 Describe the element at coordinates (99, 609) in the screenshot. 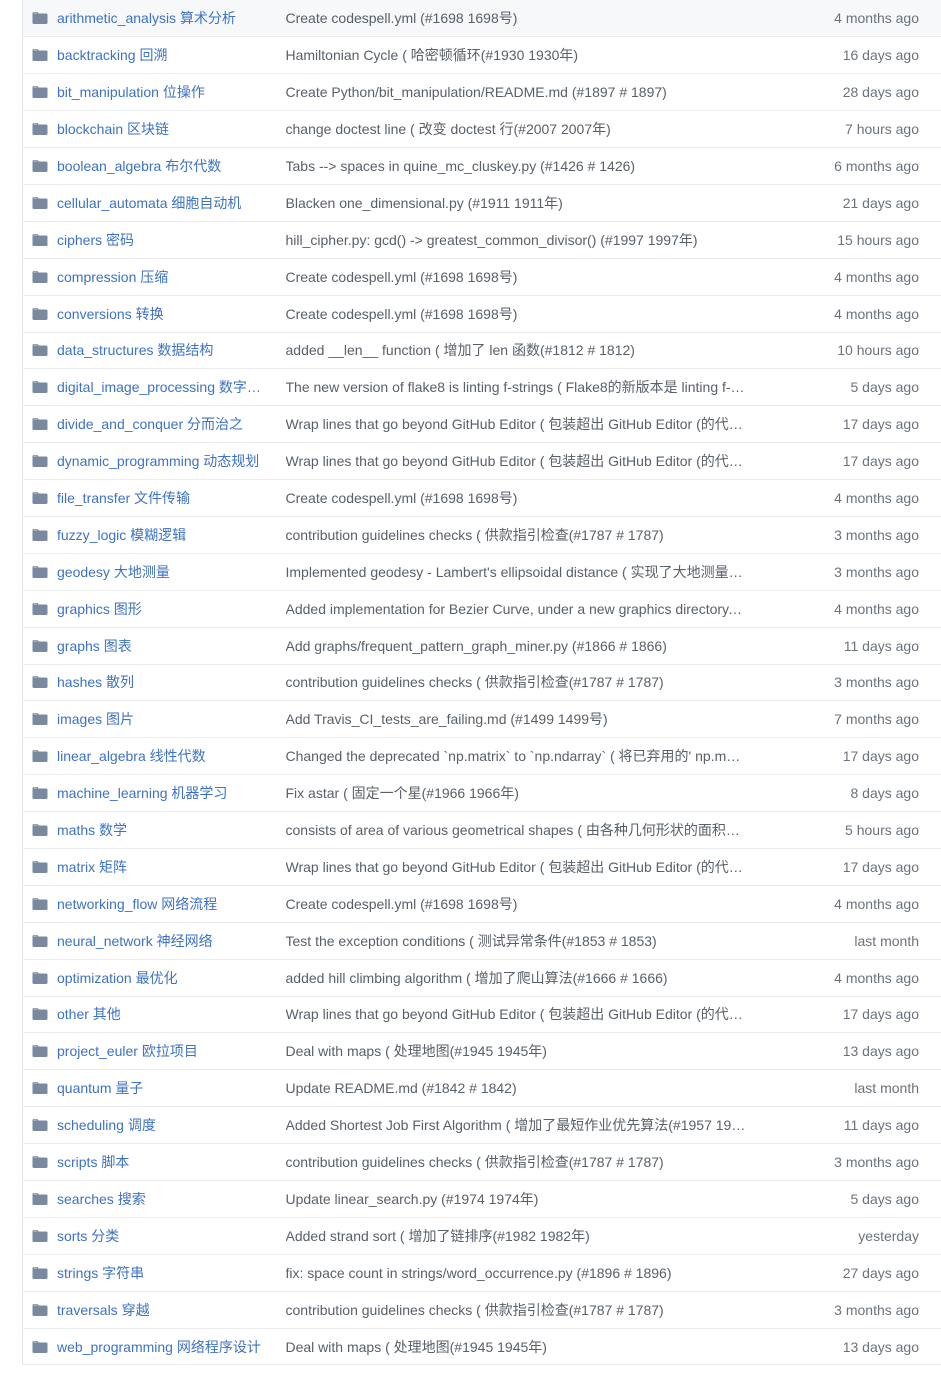

I see `file-name-link: graphics 图形` at that location.